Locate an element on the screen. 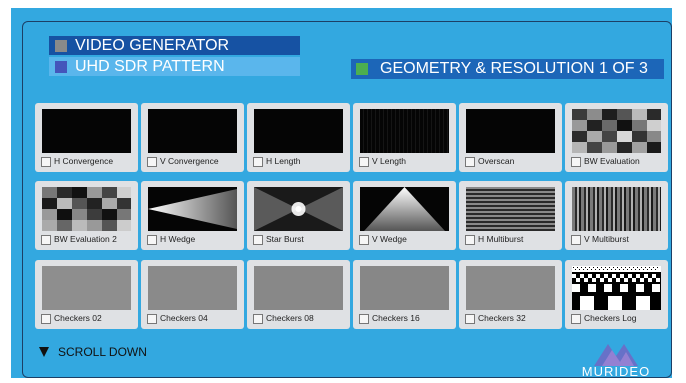 This screenshot has height=383, width=686. pattern-tile-bw-evaluation-2: BW Evaluation 2 is located at coordinates (86, 215).